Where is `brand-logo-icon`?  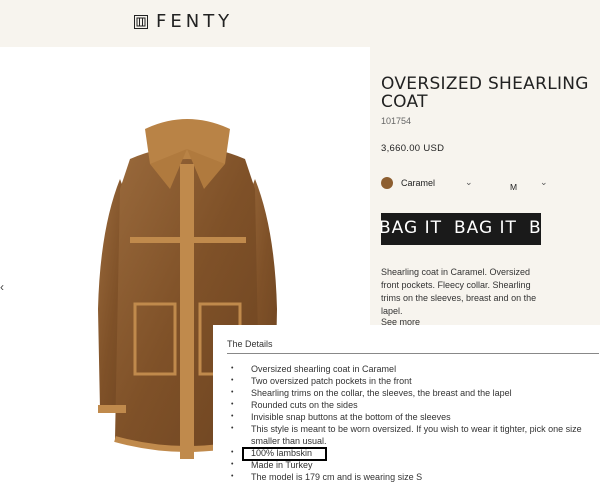
brand-logo-icon is located at coordinates (141, 21).